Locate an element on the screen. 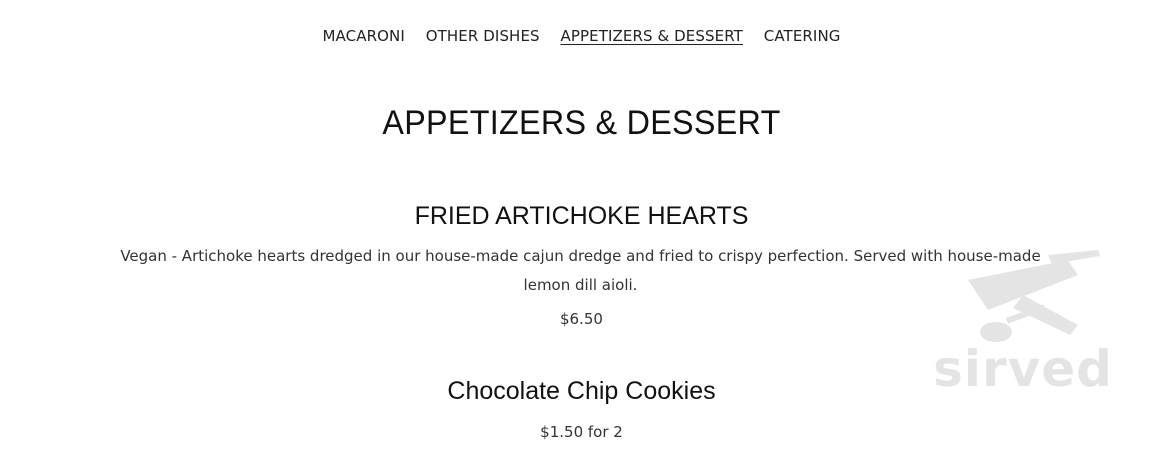 Image resolution: width=1163 pixels, height=463 pixels. sirved-watermark: sirved is located at coordinates (1023, 322).